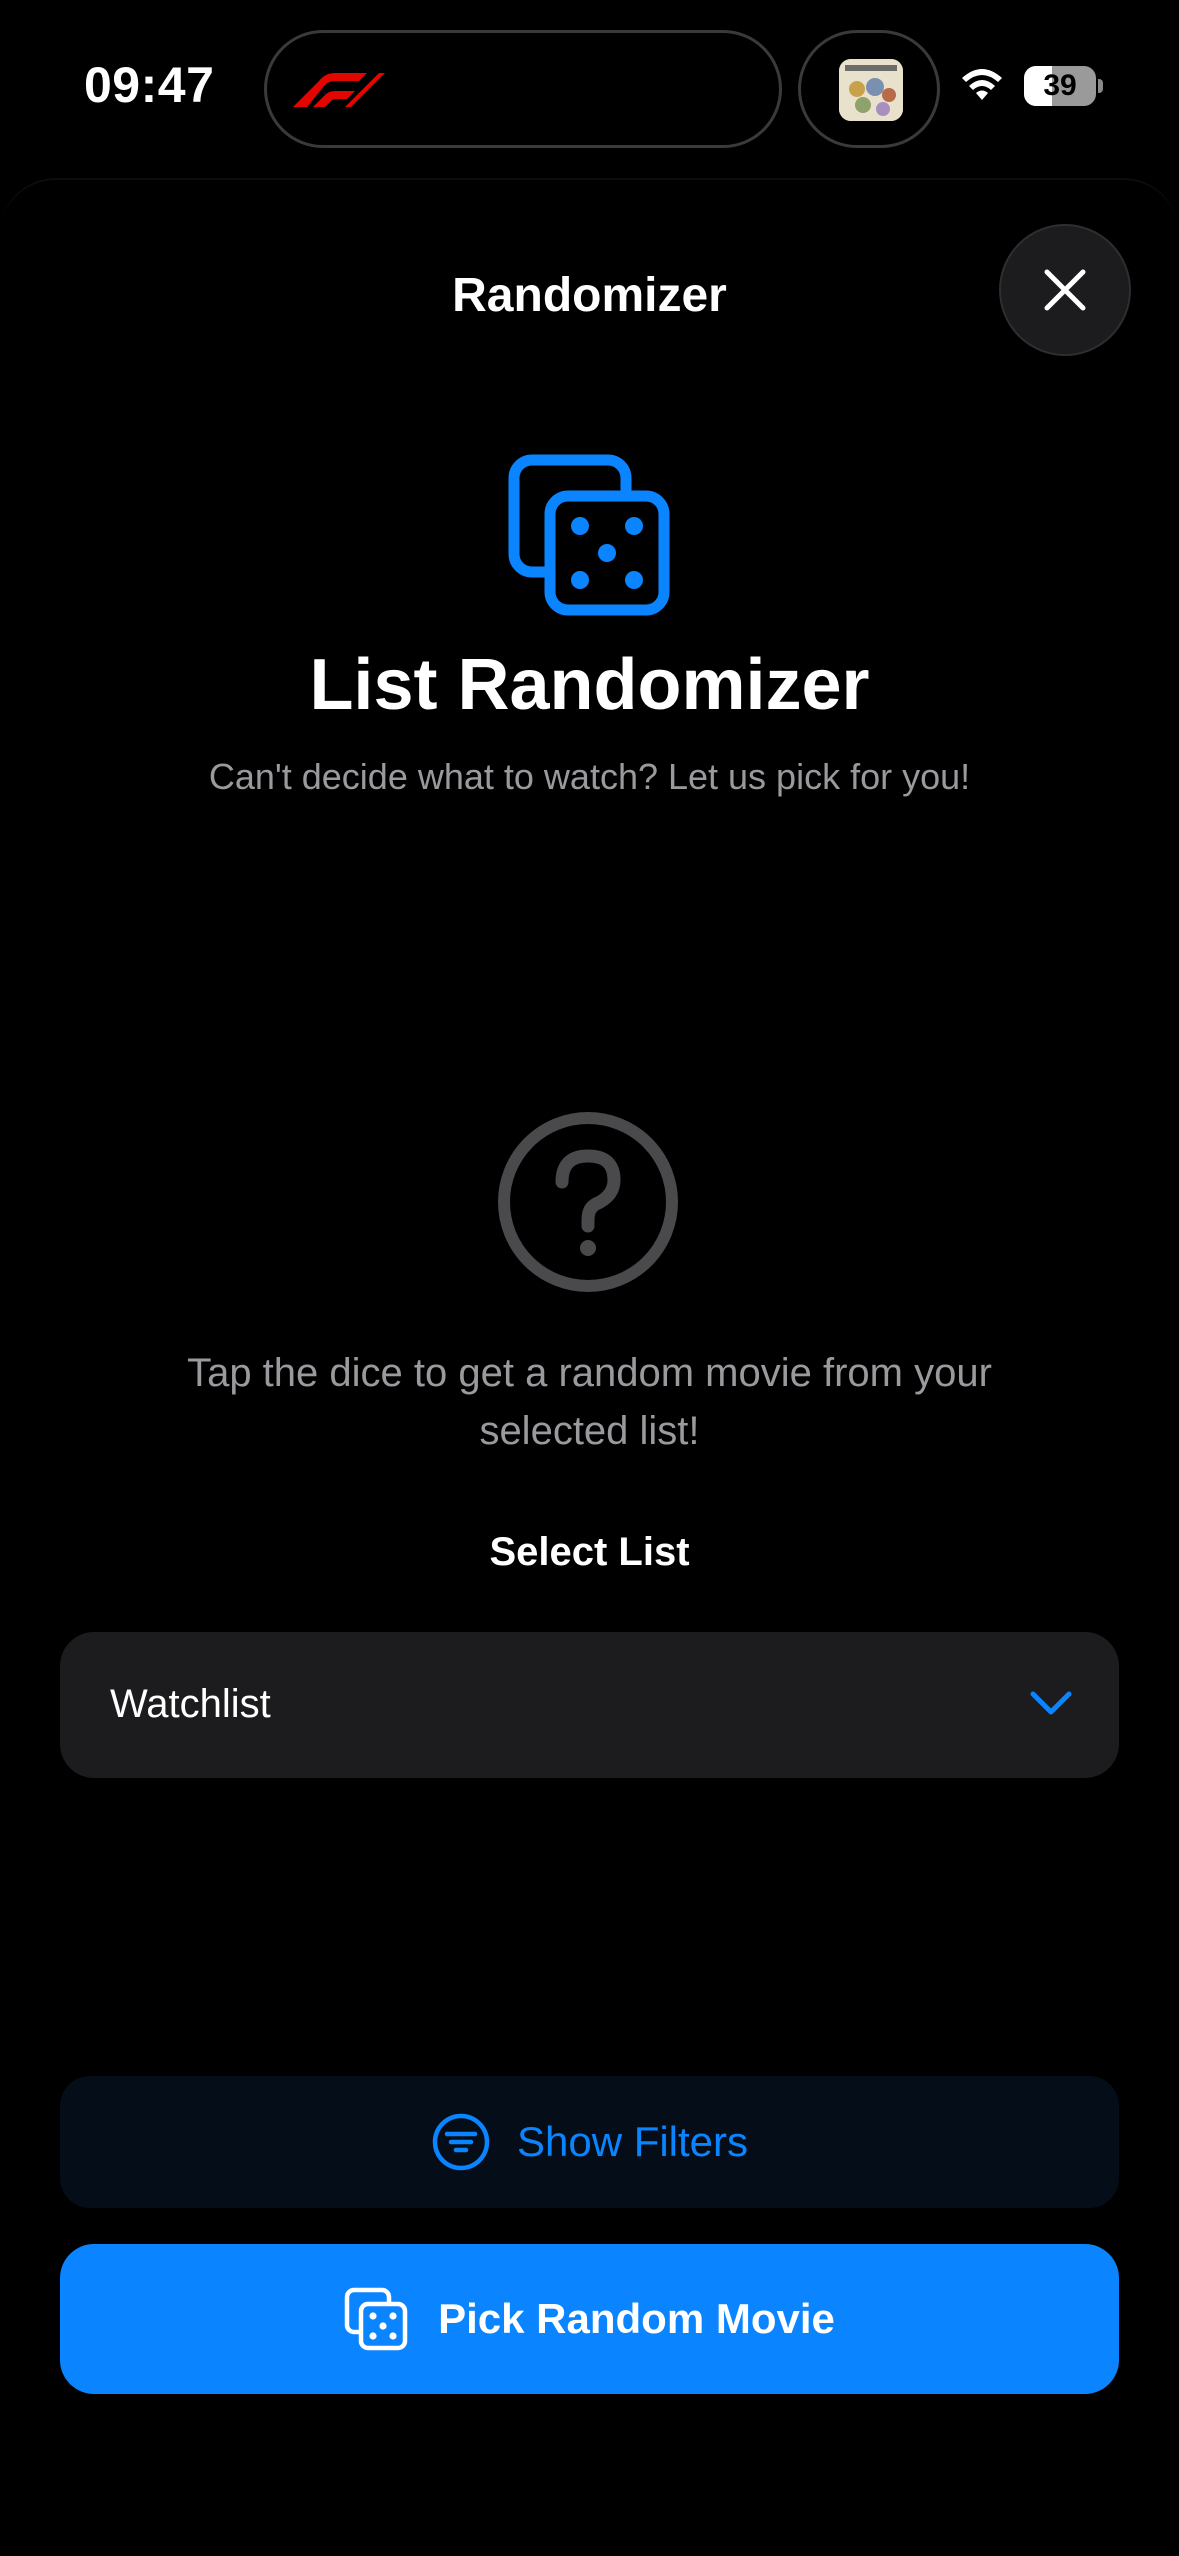 Image resolution: width=1179 pixels, height=2556 pixels. What do you see at coordinates (190, 1704) in the screenshot?
I see `selected-list-value: Watchlist` at bounding box center [190, 1704].